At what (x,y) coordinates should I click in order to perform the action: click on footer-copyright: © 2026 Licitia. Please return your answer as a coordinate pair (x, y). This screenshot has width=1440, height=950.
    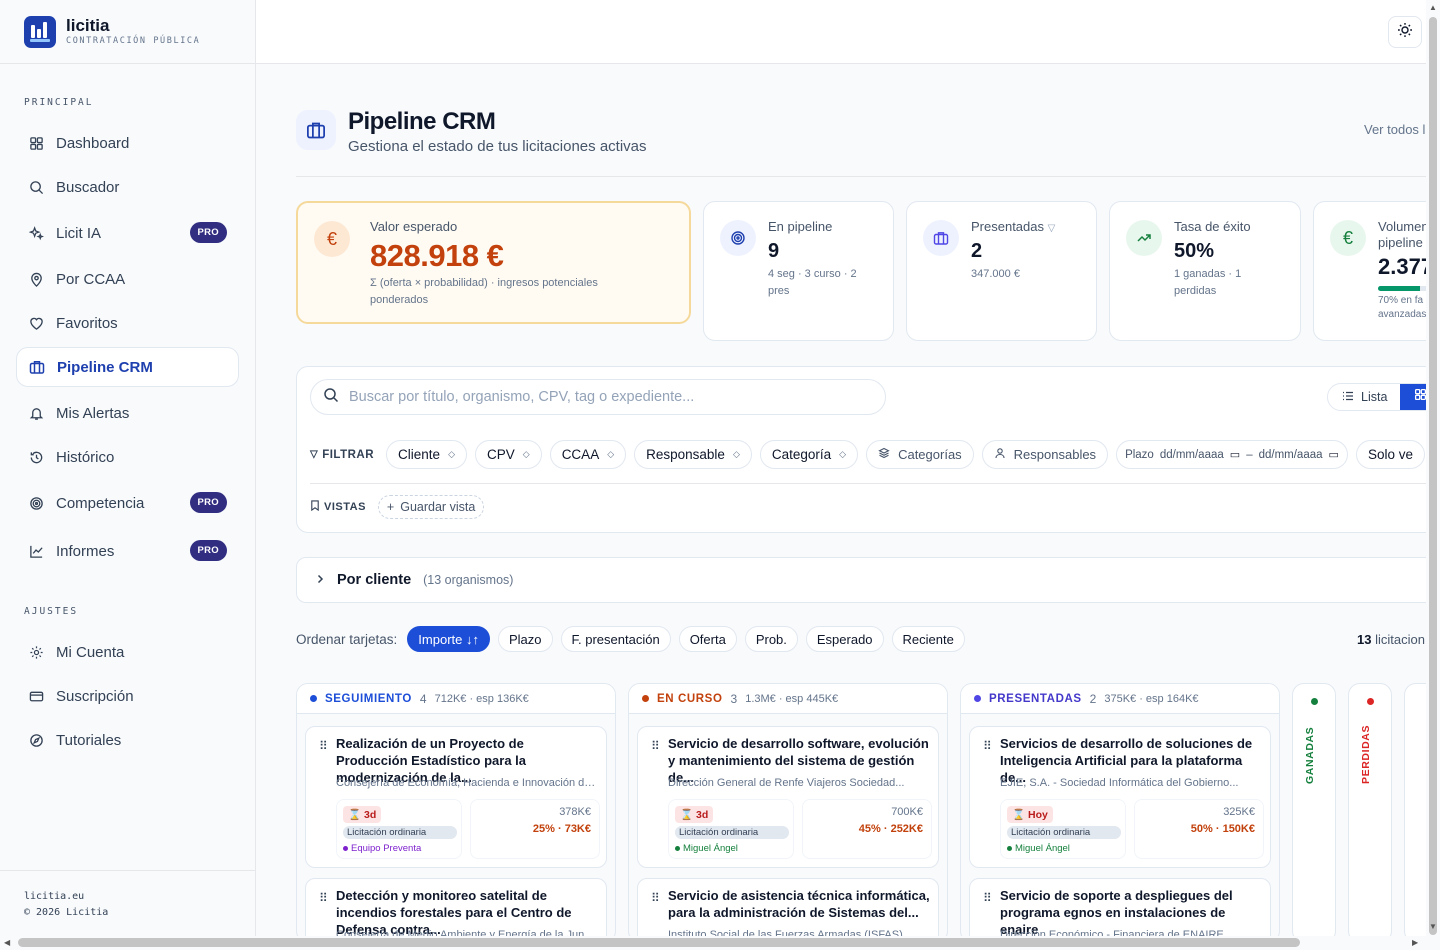
    Looking at the image, I should click on (66, 912).